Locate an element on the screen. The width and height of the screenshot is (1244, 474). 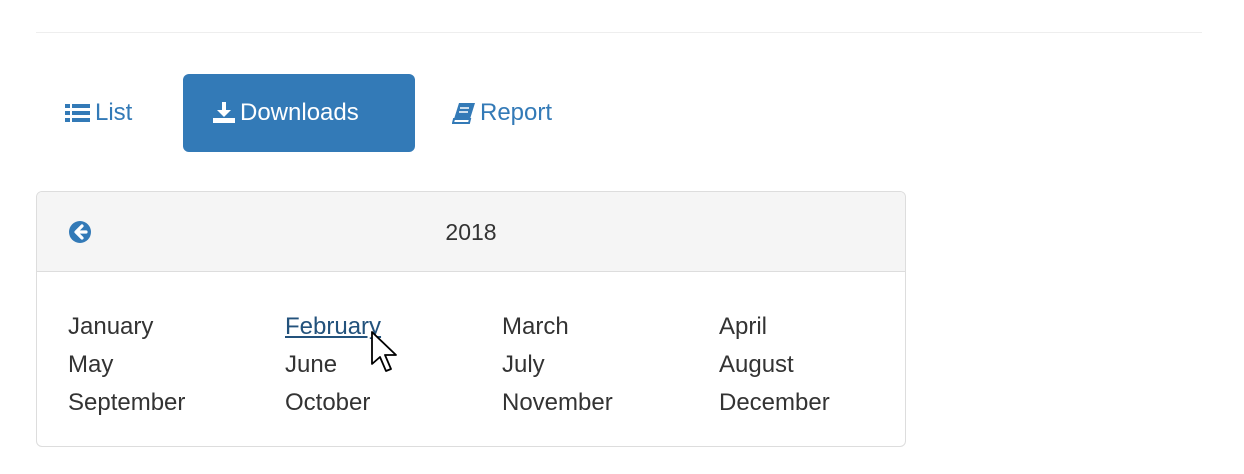
list-icon is located at coordinates (78, 113).